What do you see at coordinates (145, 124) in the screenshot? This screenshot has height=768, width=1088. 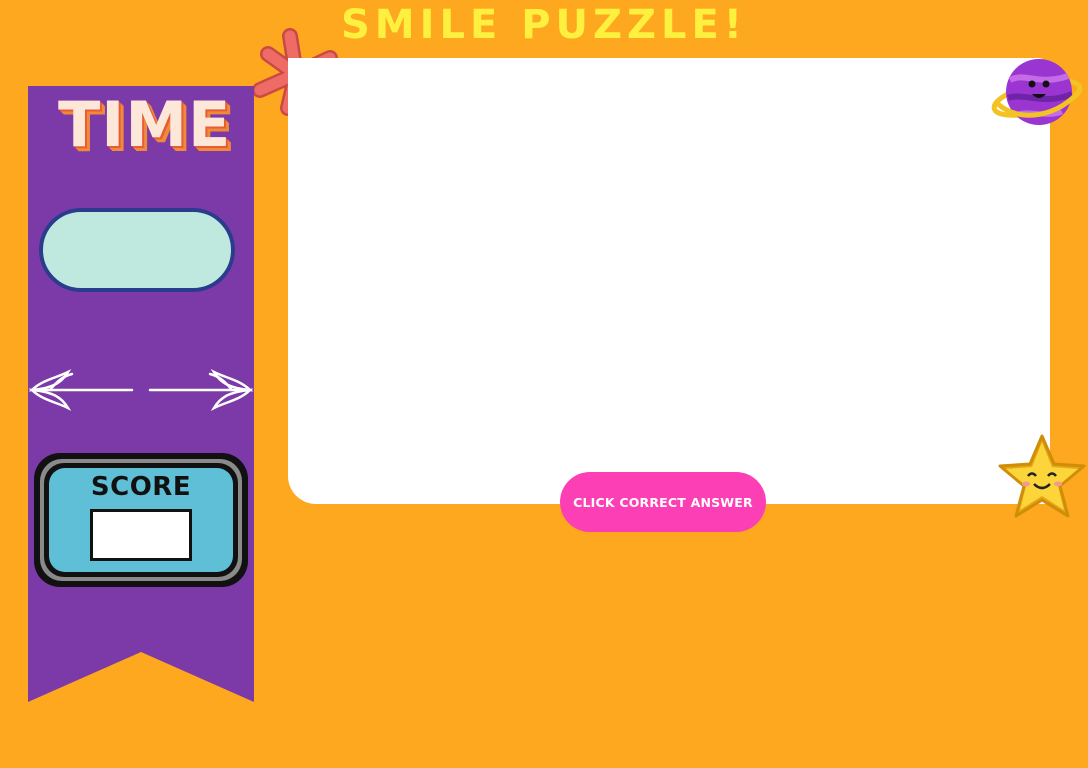 I see `time-label: TIME` at bounding box center [145, 124].